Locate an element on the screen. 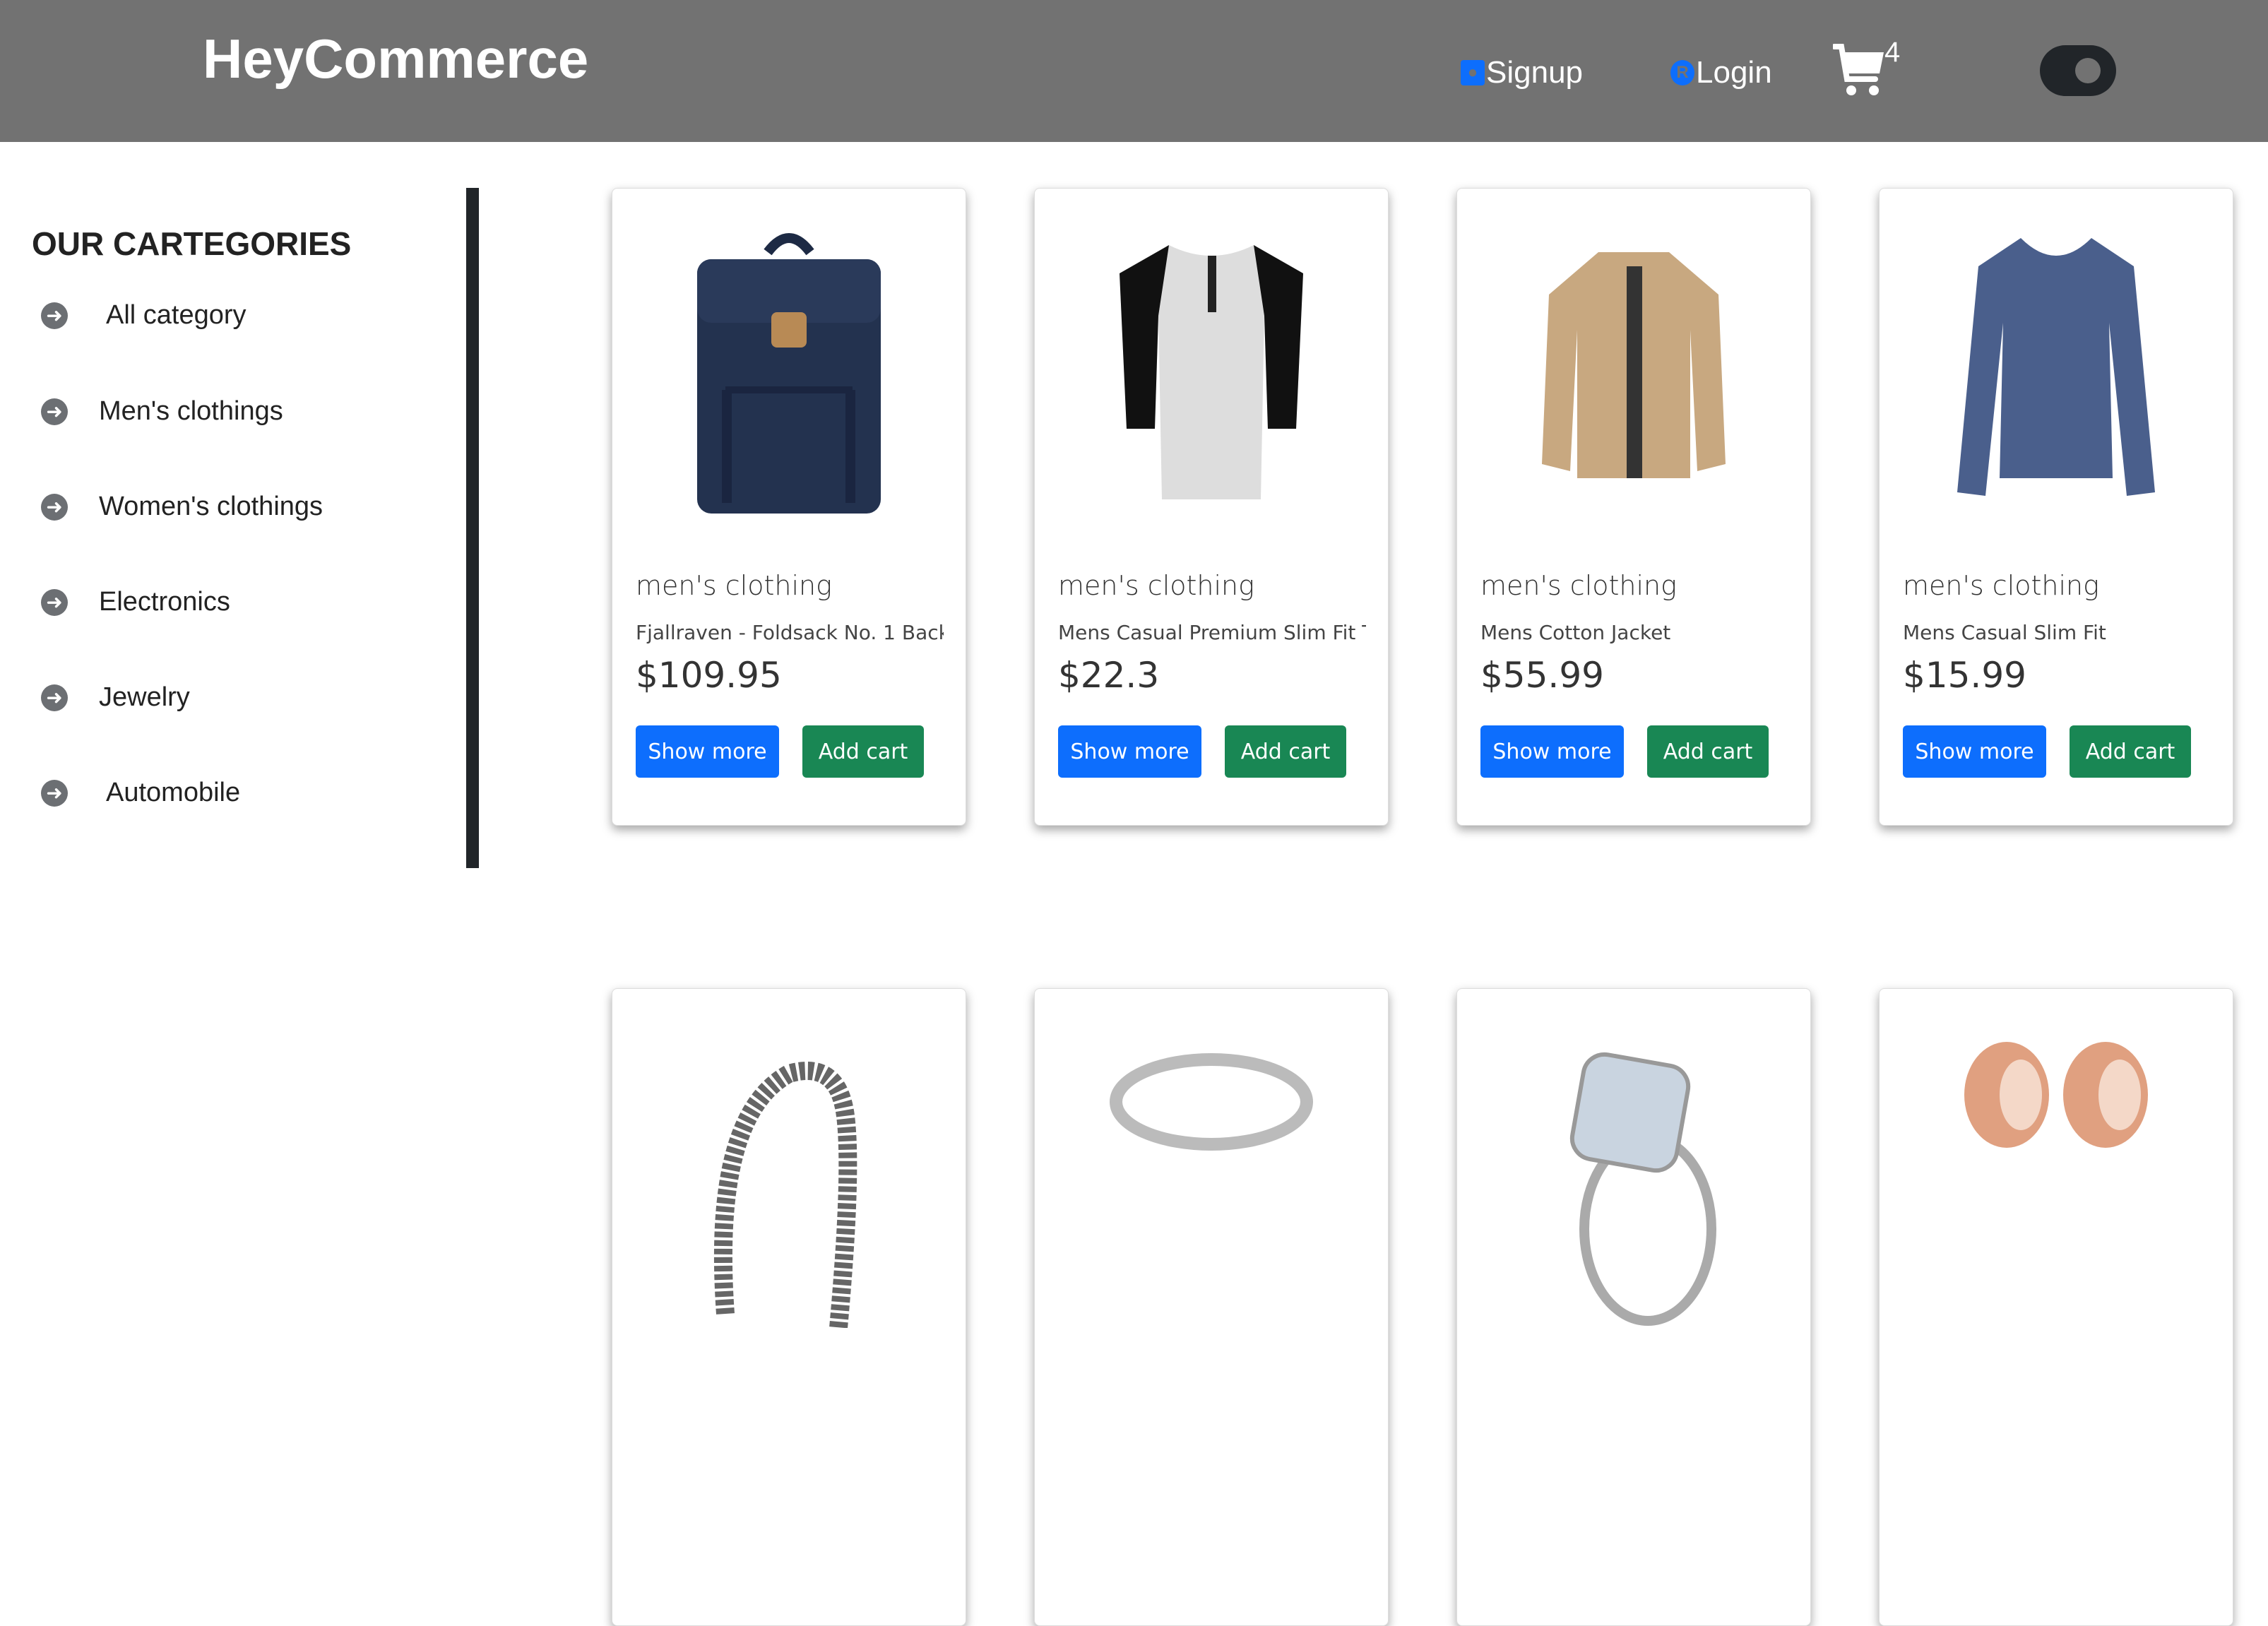  product-title: Mens Casual Slim Fit is located at coordinates (2004, 632).